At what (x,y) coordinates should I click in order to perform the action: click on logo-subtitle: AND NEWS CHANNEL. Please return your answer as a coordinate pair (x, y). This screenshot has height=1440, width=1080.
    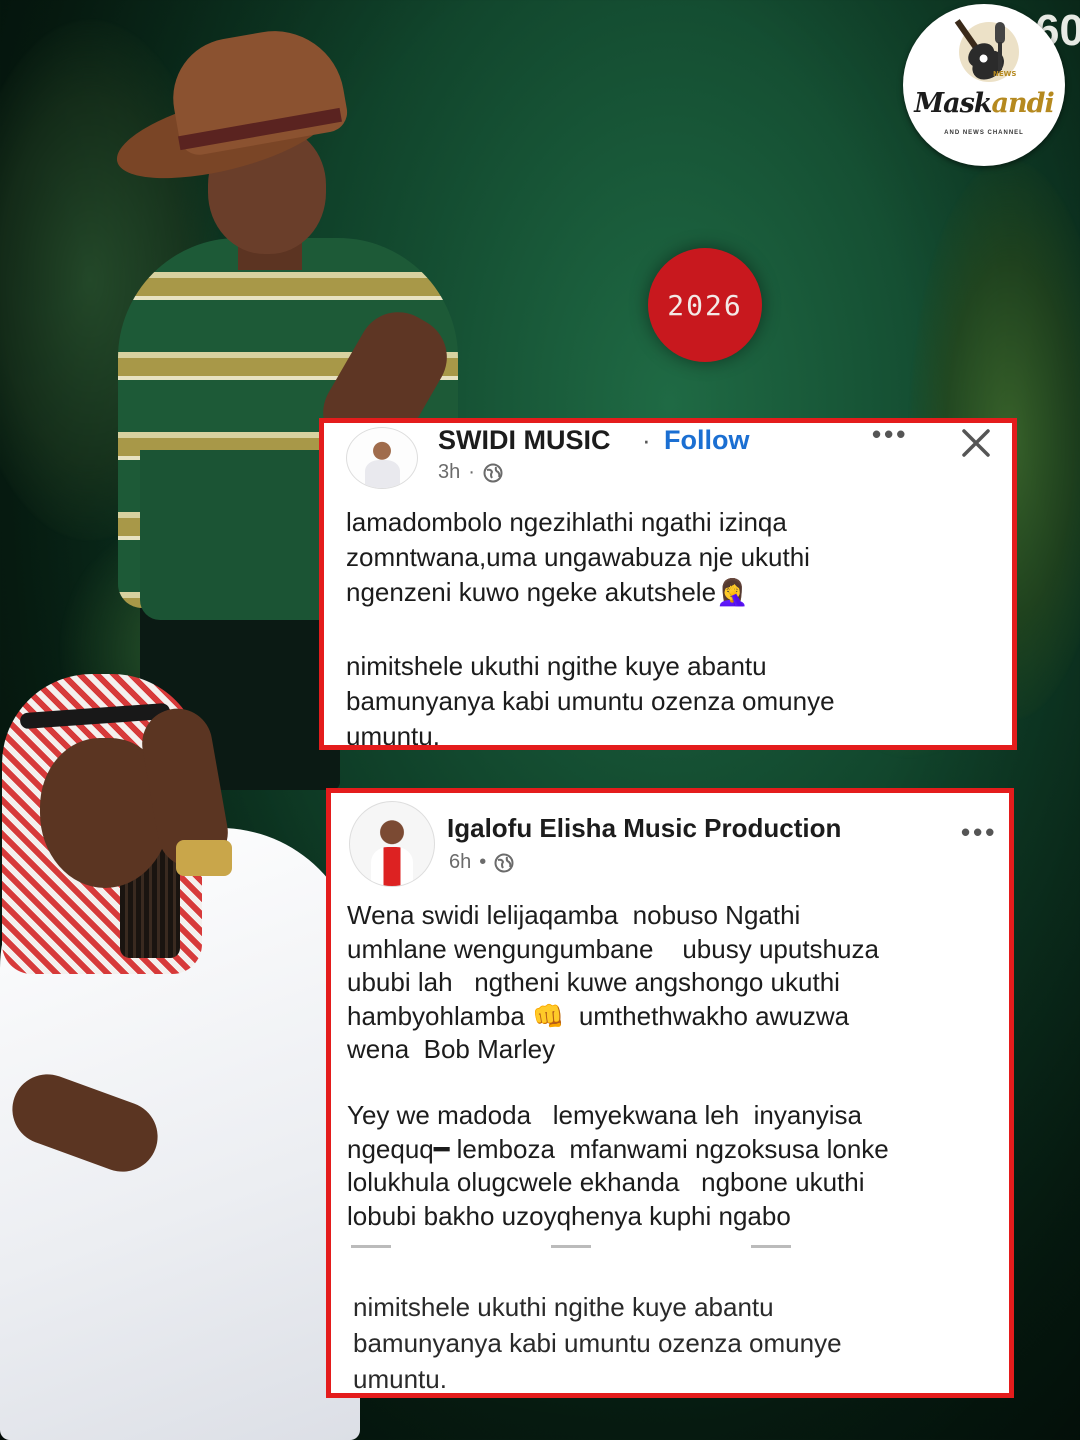
    Looking at the image, I should click on (984, 133).